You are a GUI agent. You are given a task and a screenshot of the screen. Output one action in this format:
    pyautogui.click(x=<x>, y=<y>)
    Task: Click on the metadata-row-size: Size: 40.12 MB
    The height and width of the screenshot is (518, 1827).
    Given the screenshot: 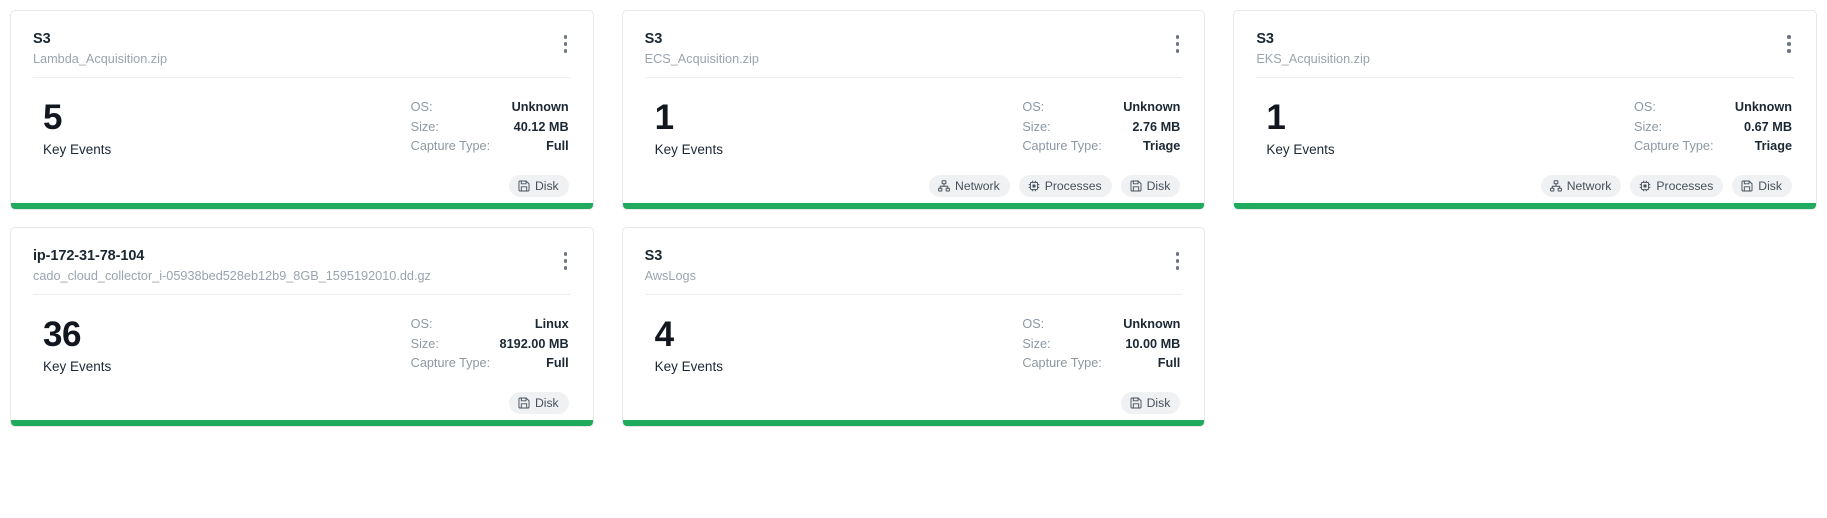 What is the action you would take?
    pyautogui.click(x=490, y=128)
    